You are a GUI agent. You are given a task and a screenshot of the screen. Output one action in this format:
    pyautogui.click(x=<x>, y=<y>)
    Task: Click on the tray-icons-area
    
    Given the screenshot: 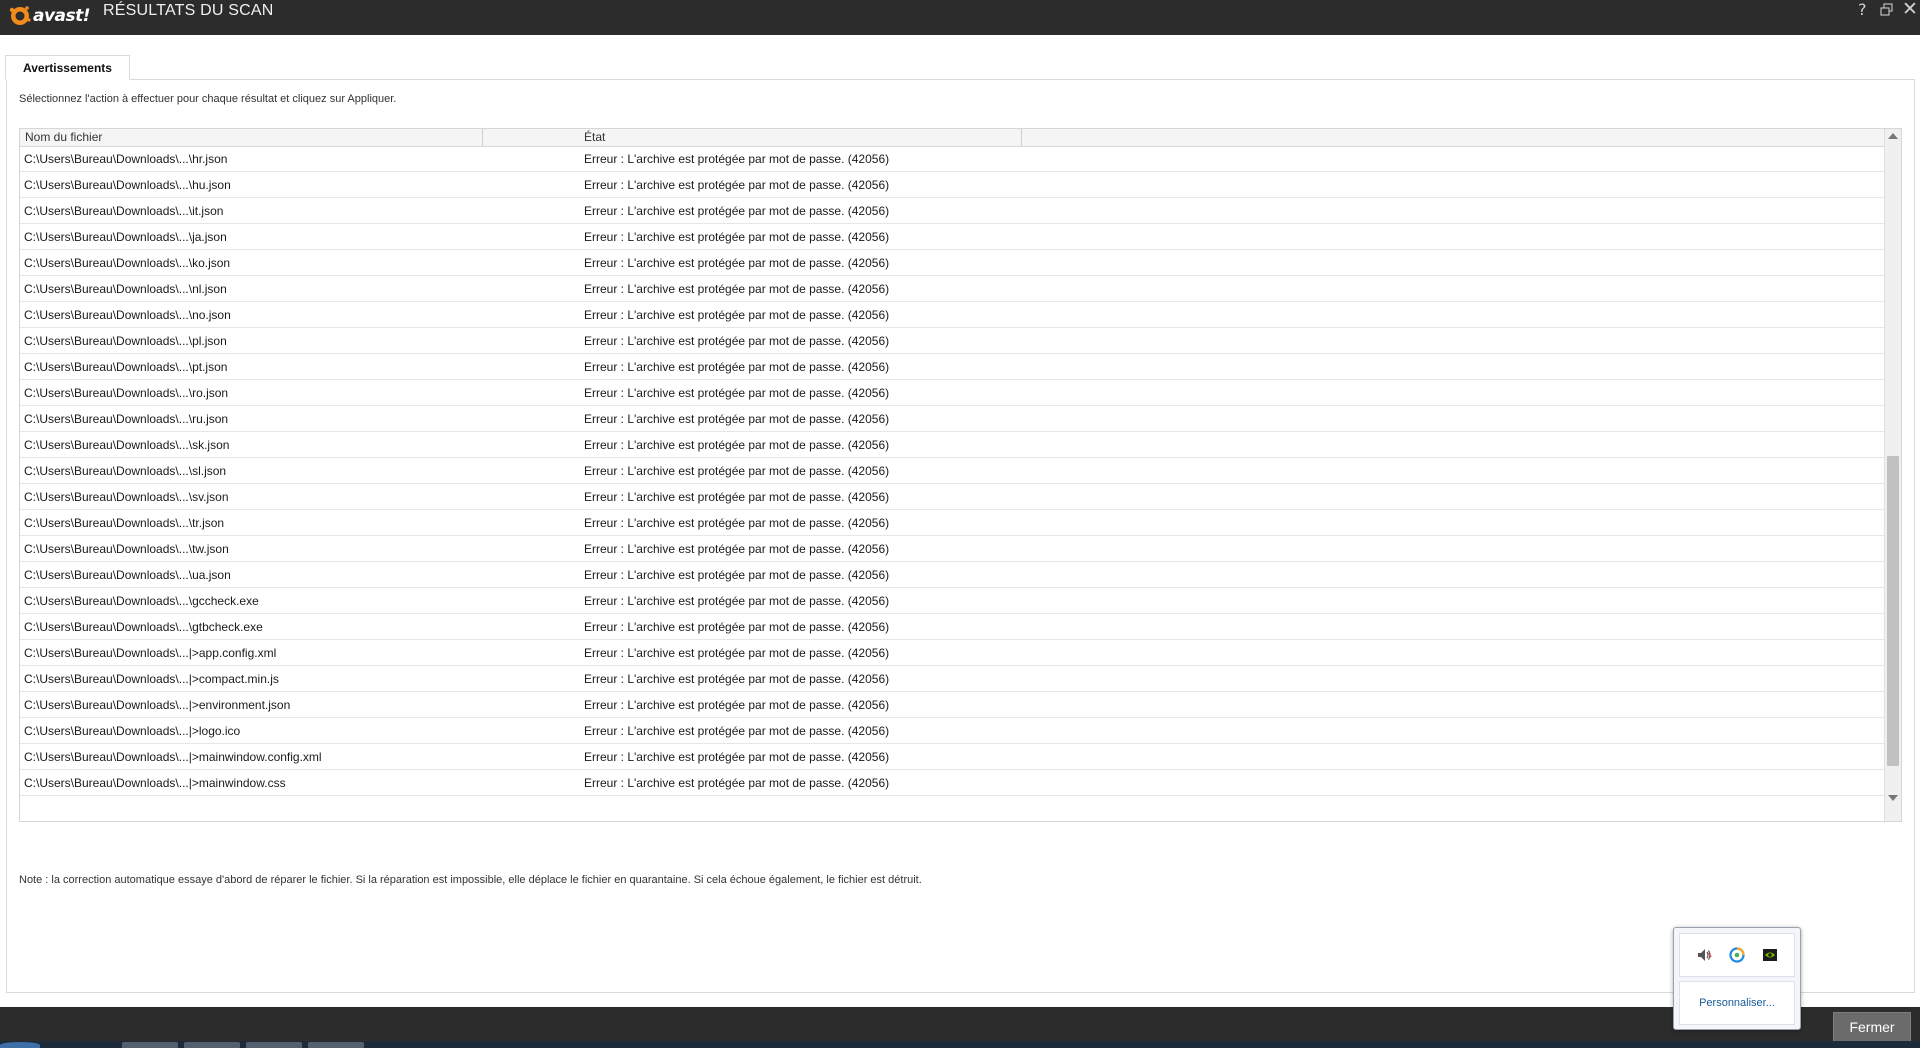 What is the action you would take?
    pyautogui.click(x=1737, y=955)
    